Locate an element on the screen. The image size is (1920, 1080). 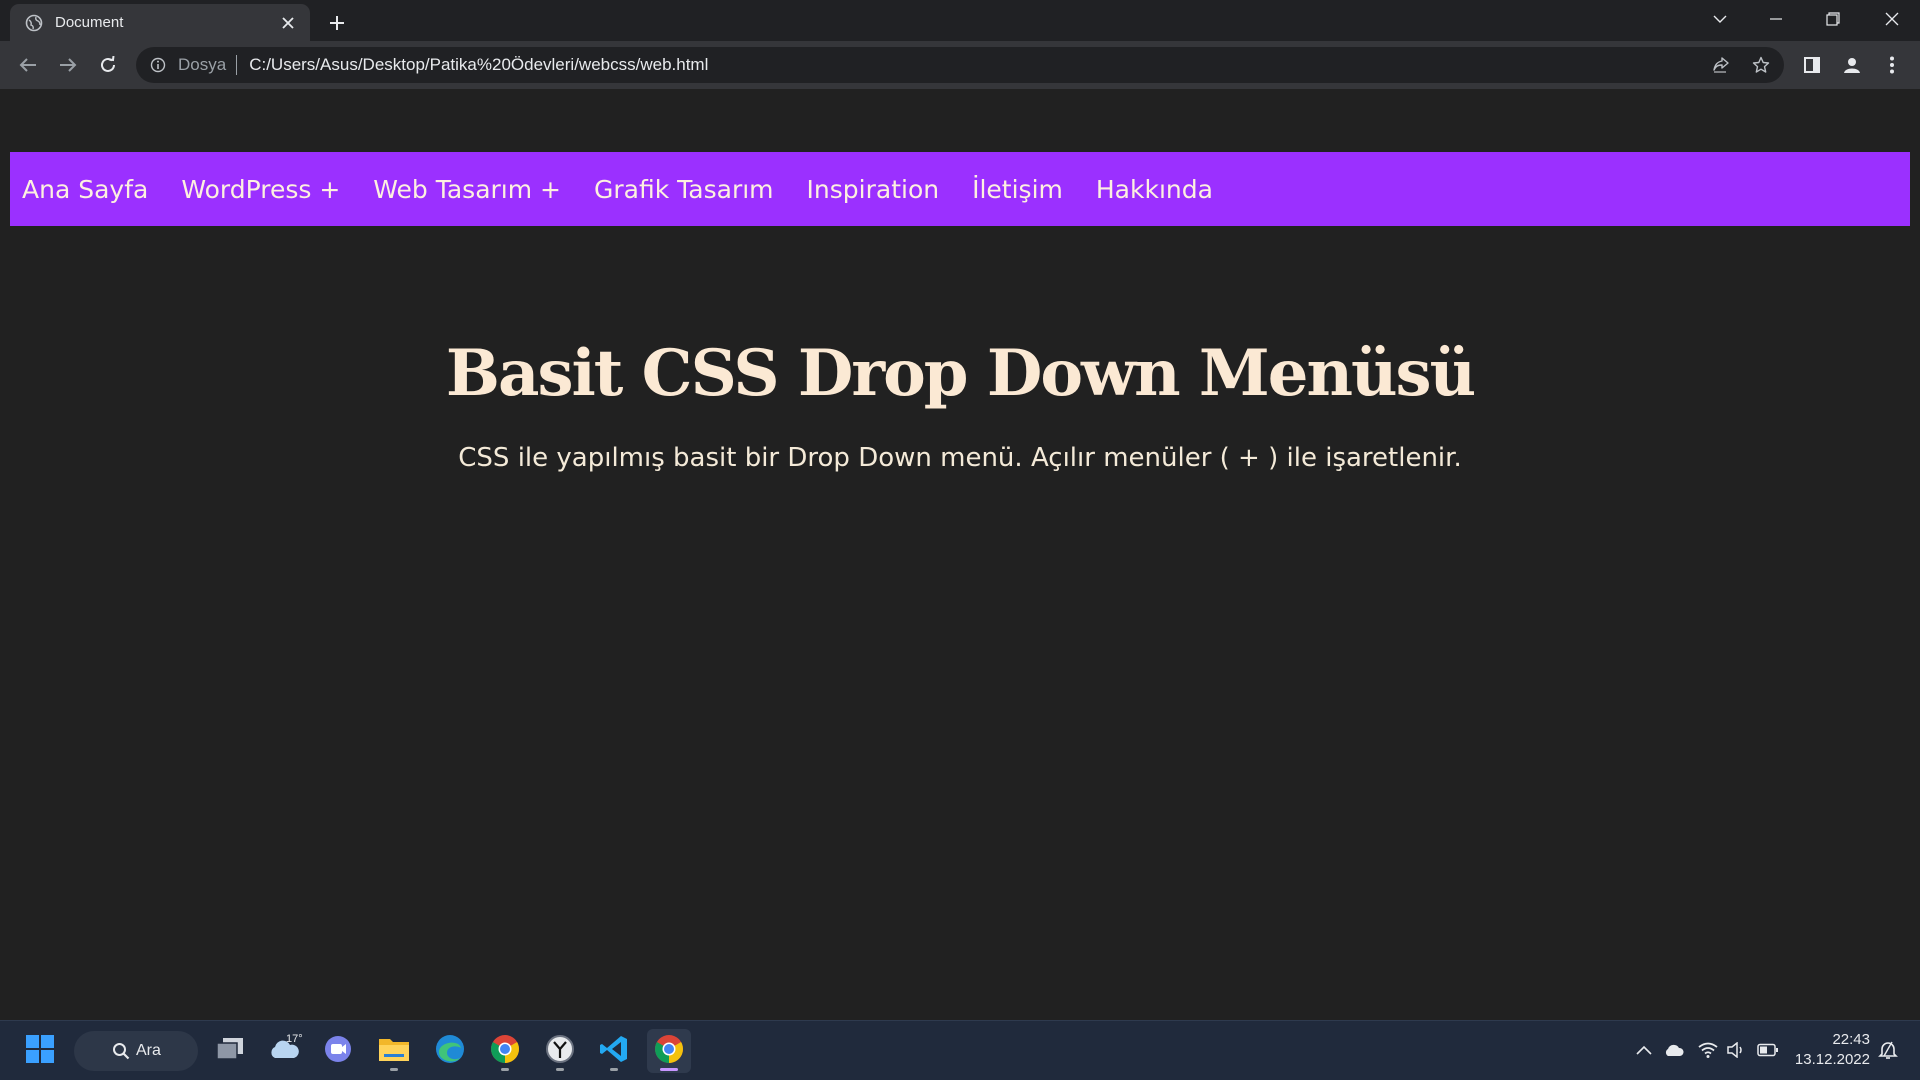
search-icon is located at coordinates (121, 1053).